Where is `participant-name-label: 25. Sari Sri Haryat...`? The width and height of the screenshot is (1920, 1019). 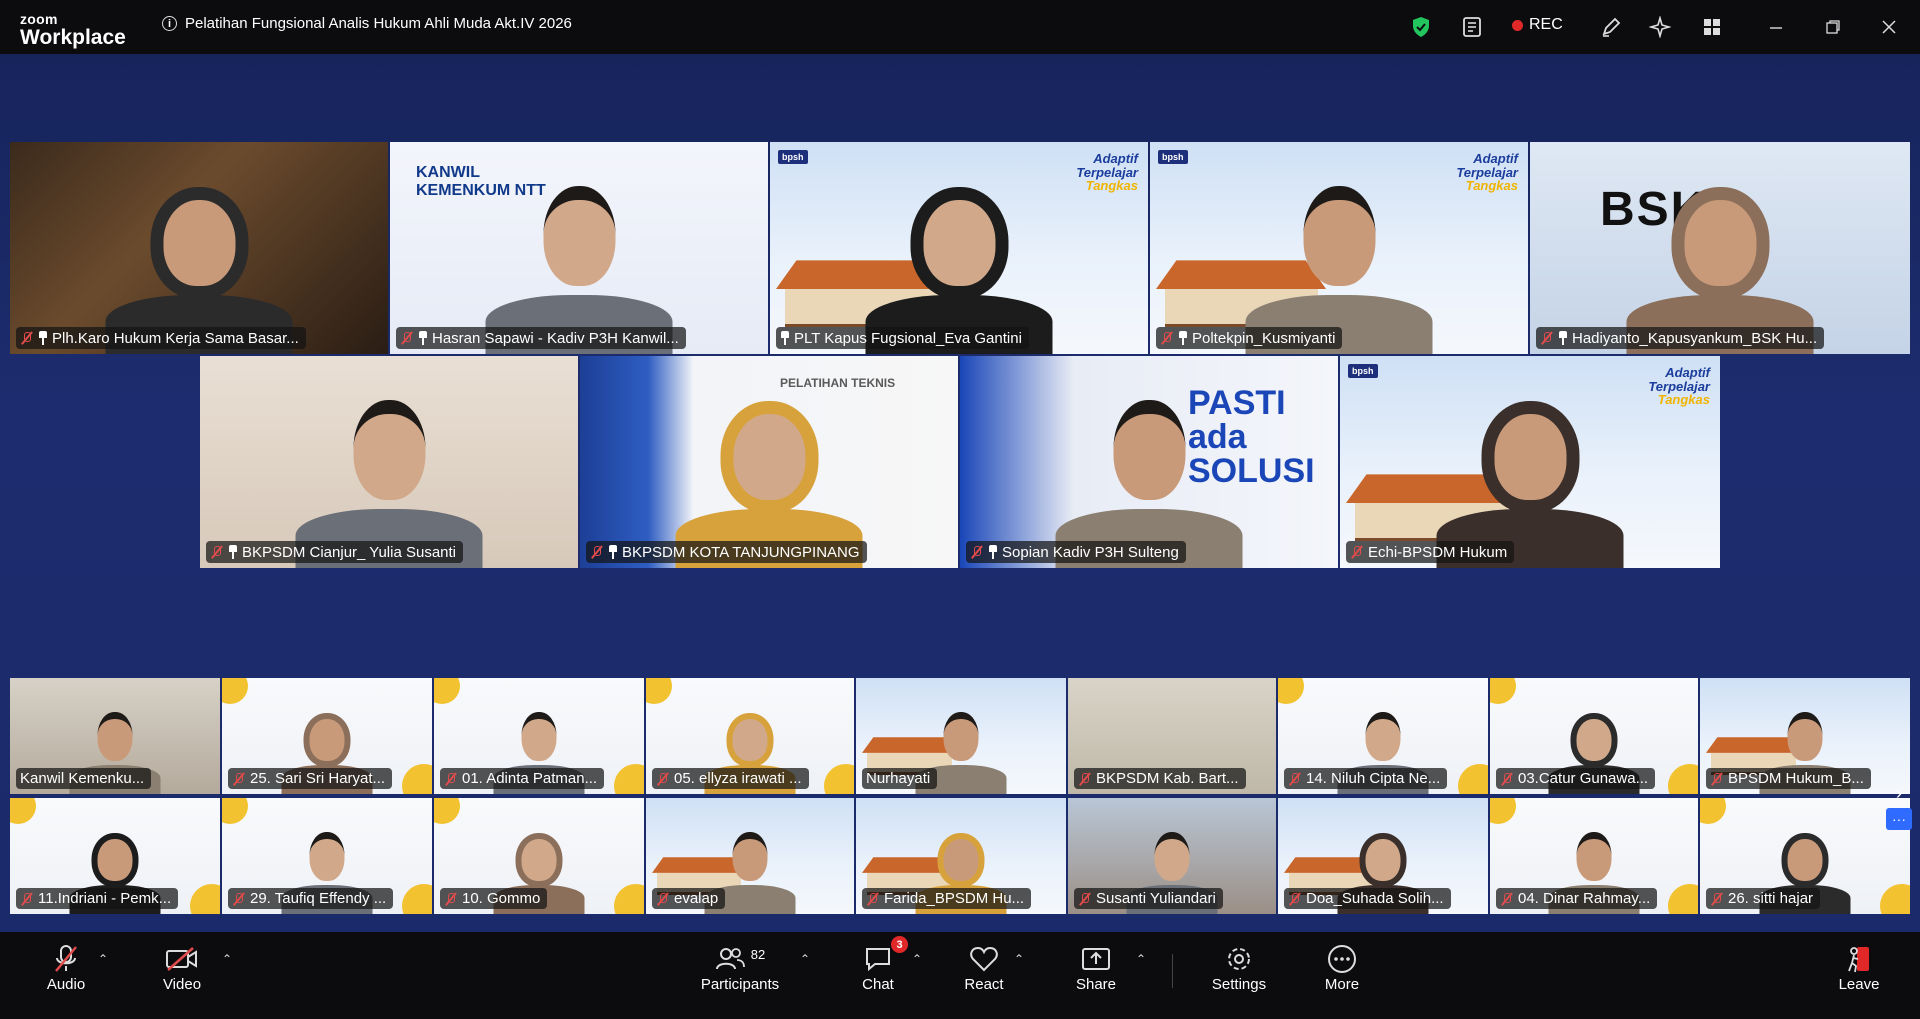
participant-name-label: 25. Sari Sri Haryat... is located at coordinates (310, 778).